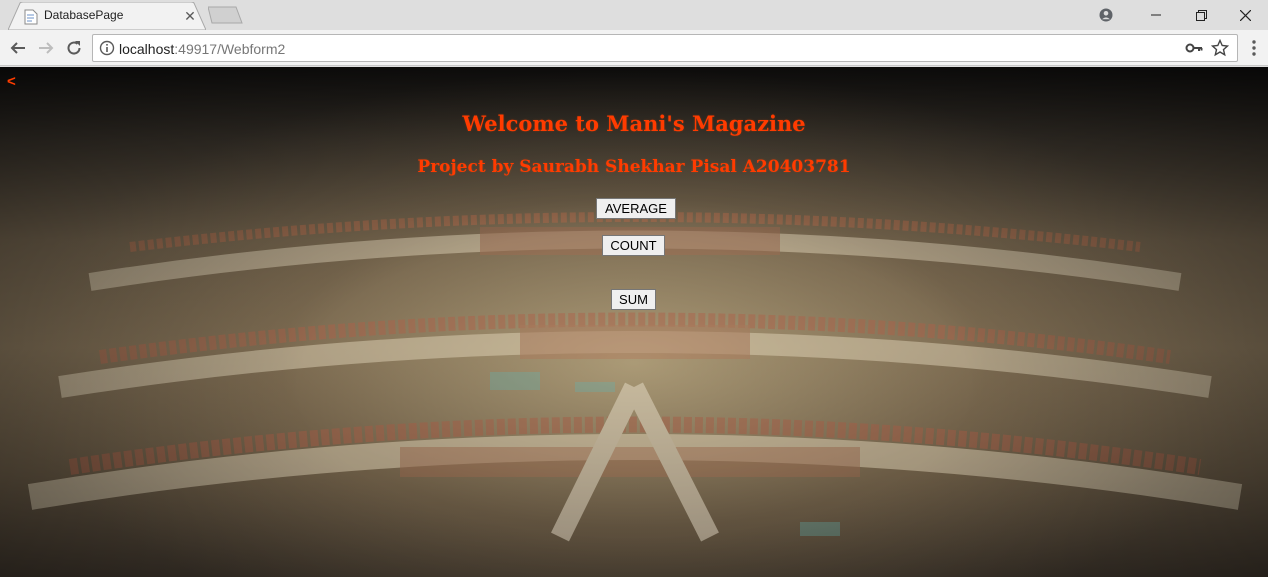 The width and height of the screenshot is (1268, 577). I want to click on back-link: <, so click(11, 82).